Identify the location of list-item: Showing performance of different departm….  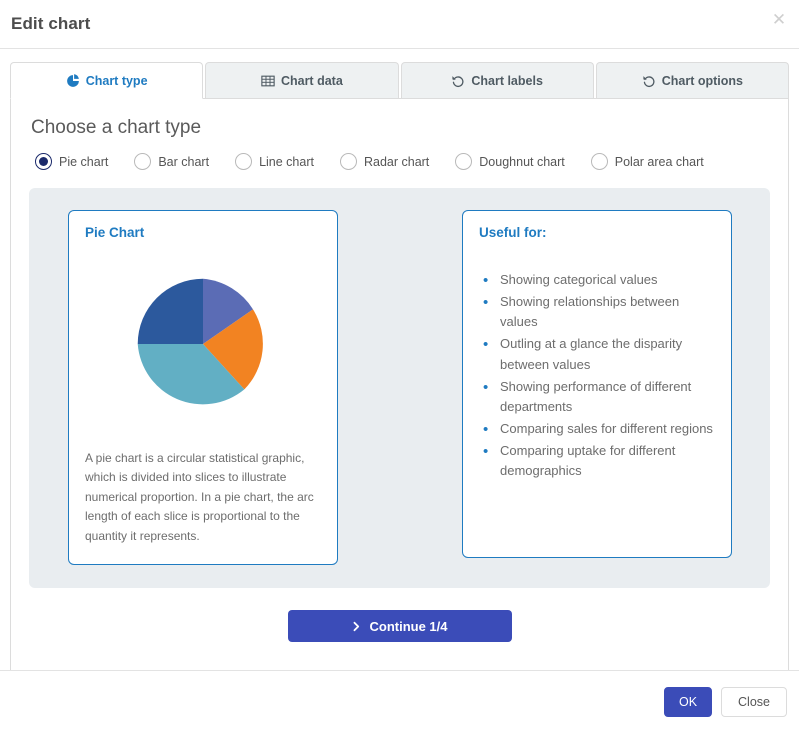
(597, 396).